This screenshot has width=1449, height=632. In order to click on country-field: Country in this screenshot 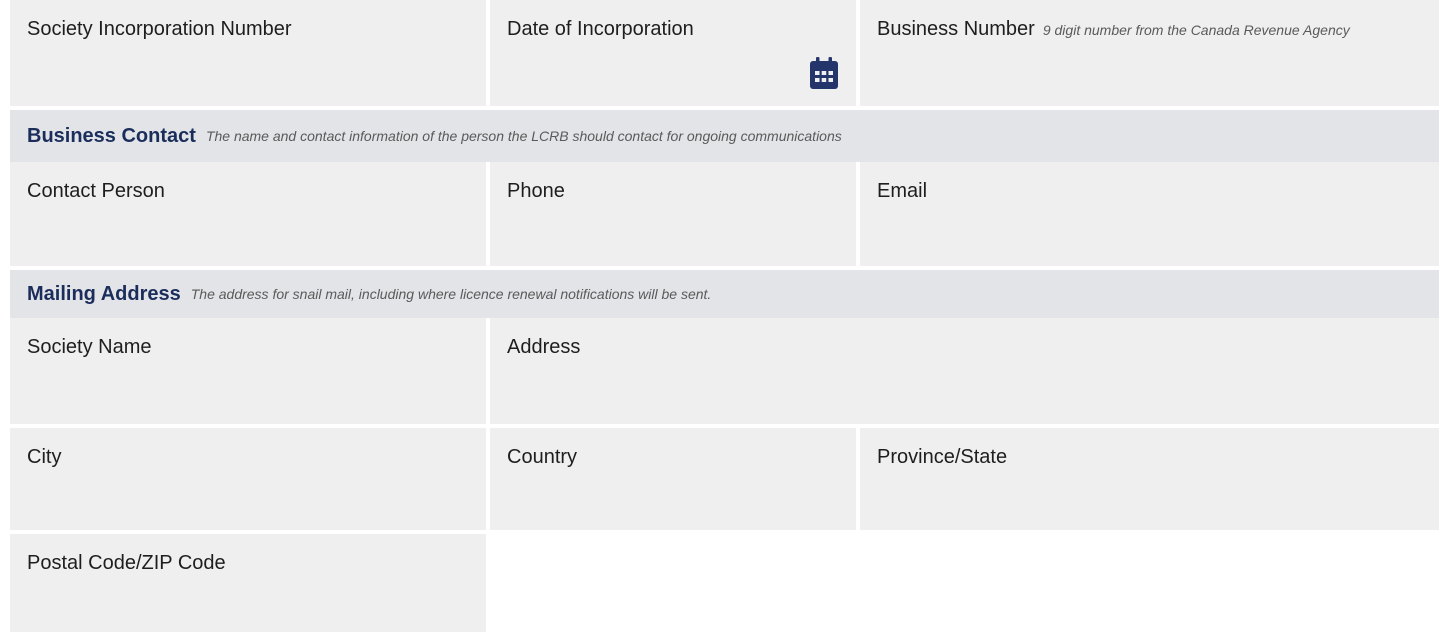, I will do `click(673, 479)`.